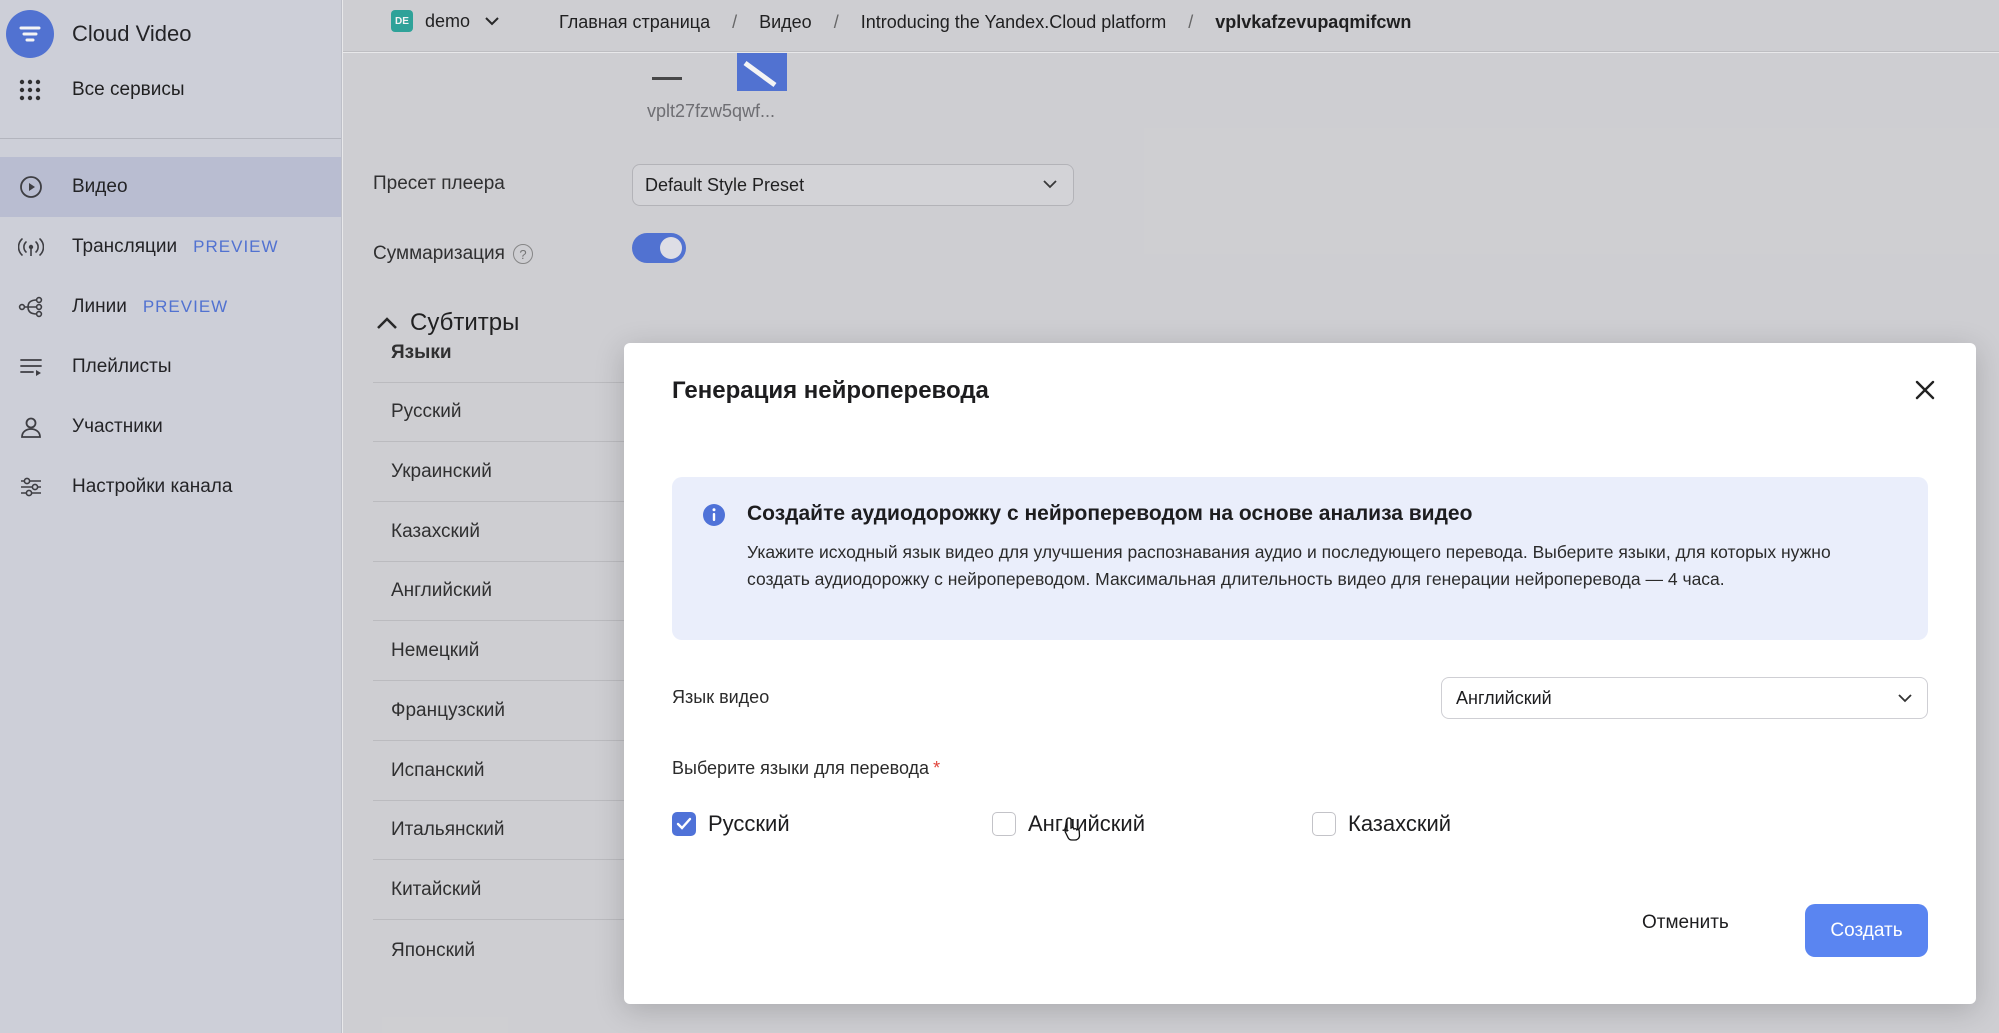 This screenshot has width=1999, height=1033. I want to click on close-icon, so click(1925, 390).